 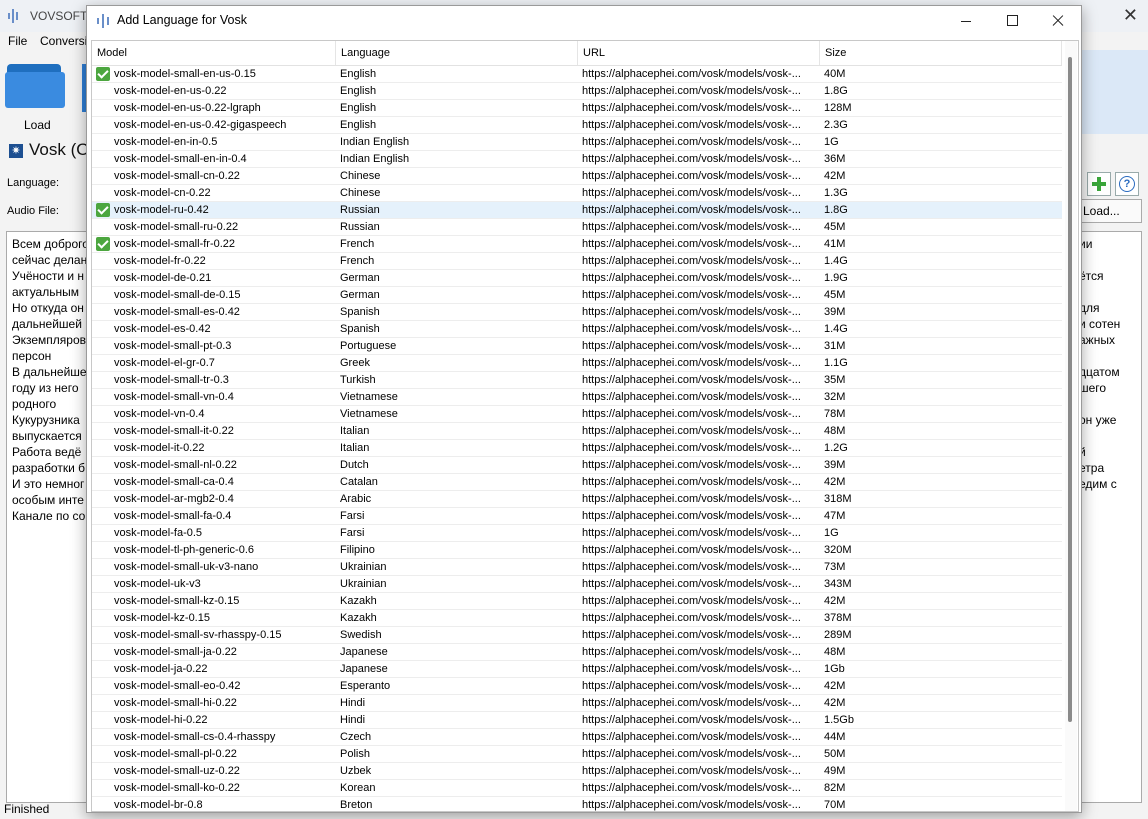 I want to click on language-cell: English, so click(x=358, y=74).